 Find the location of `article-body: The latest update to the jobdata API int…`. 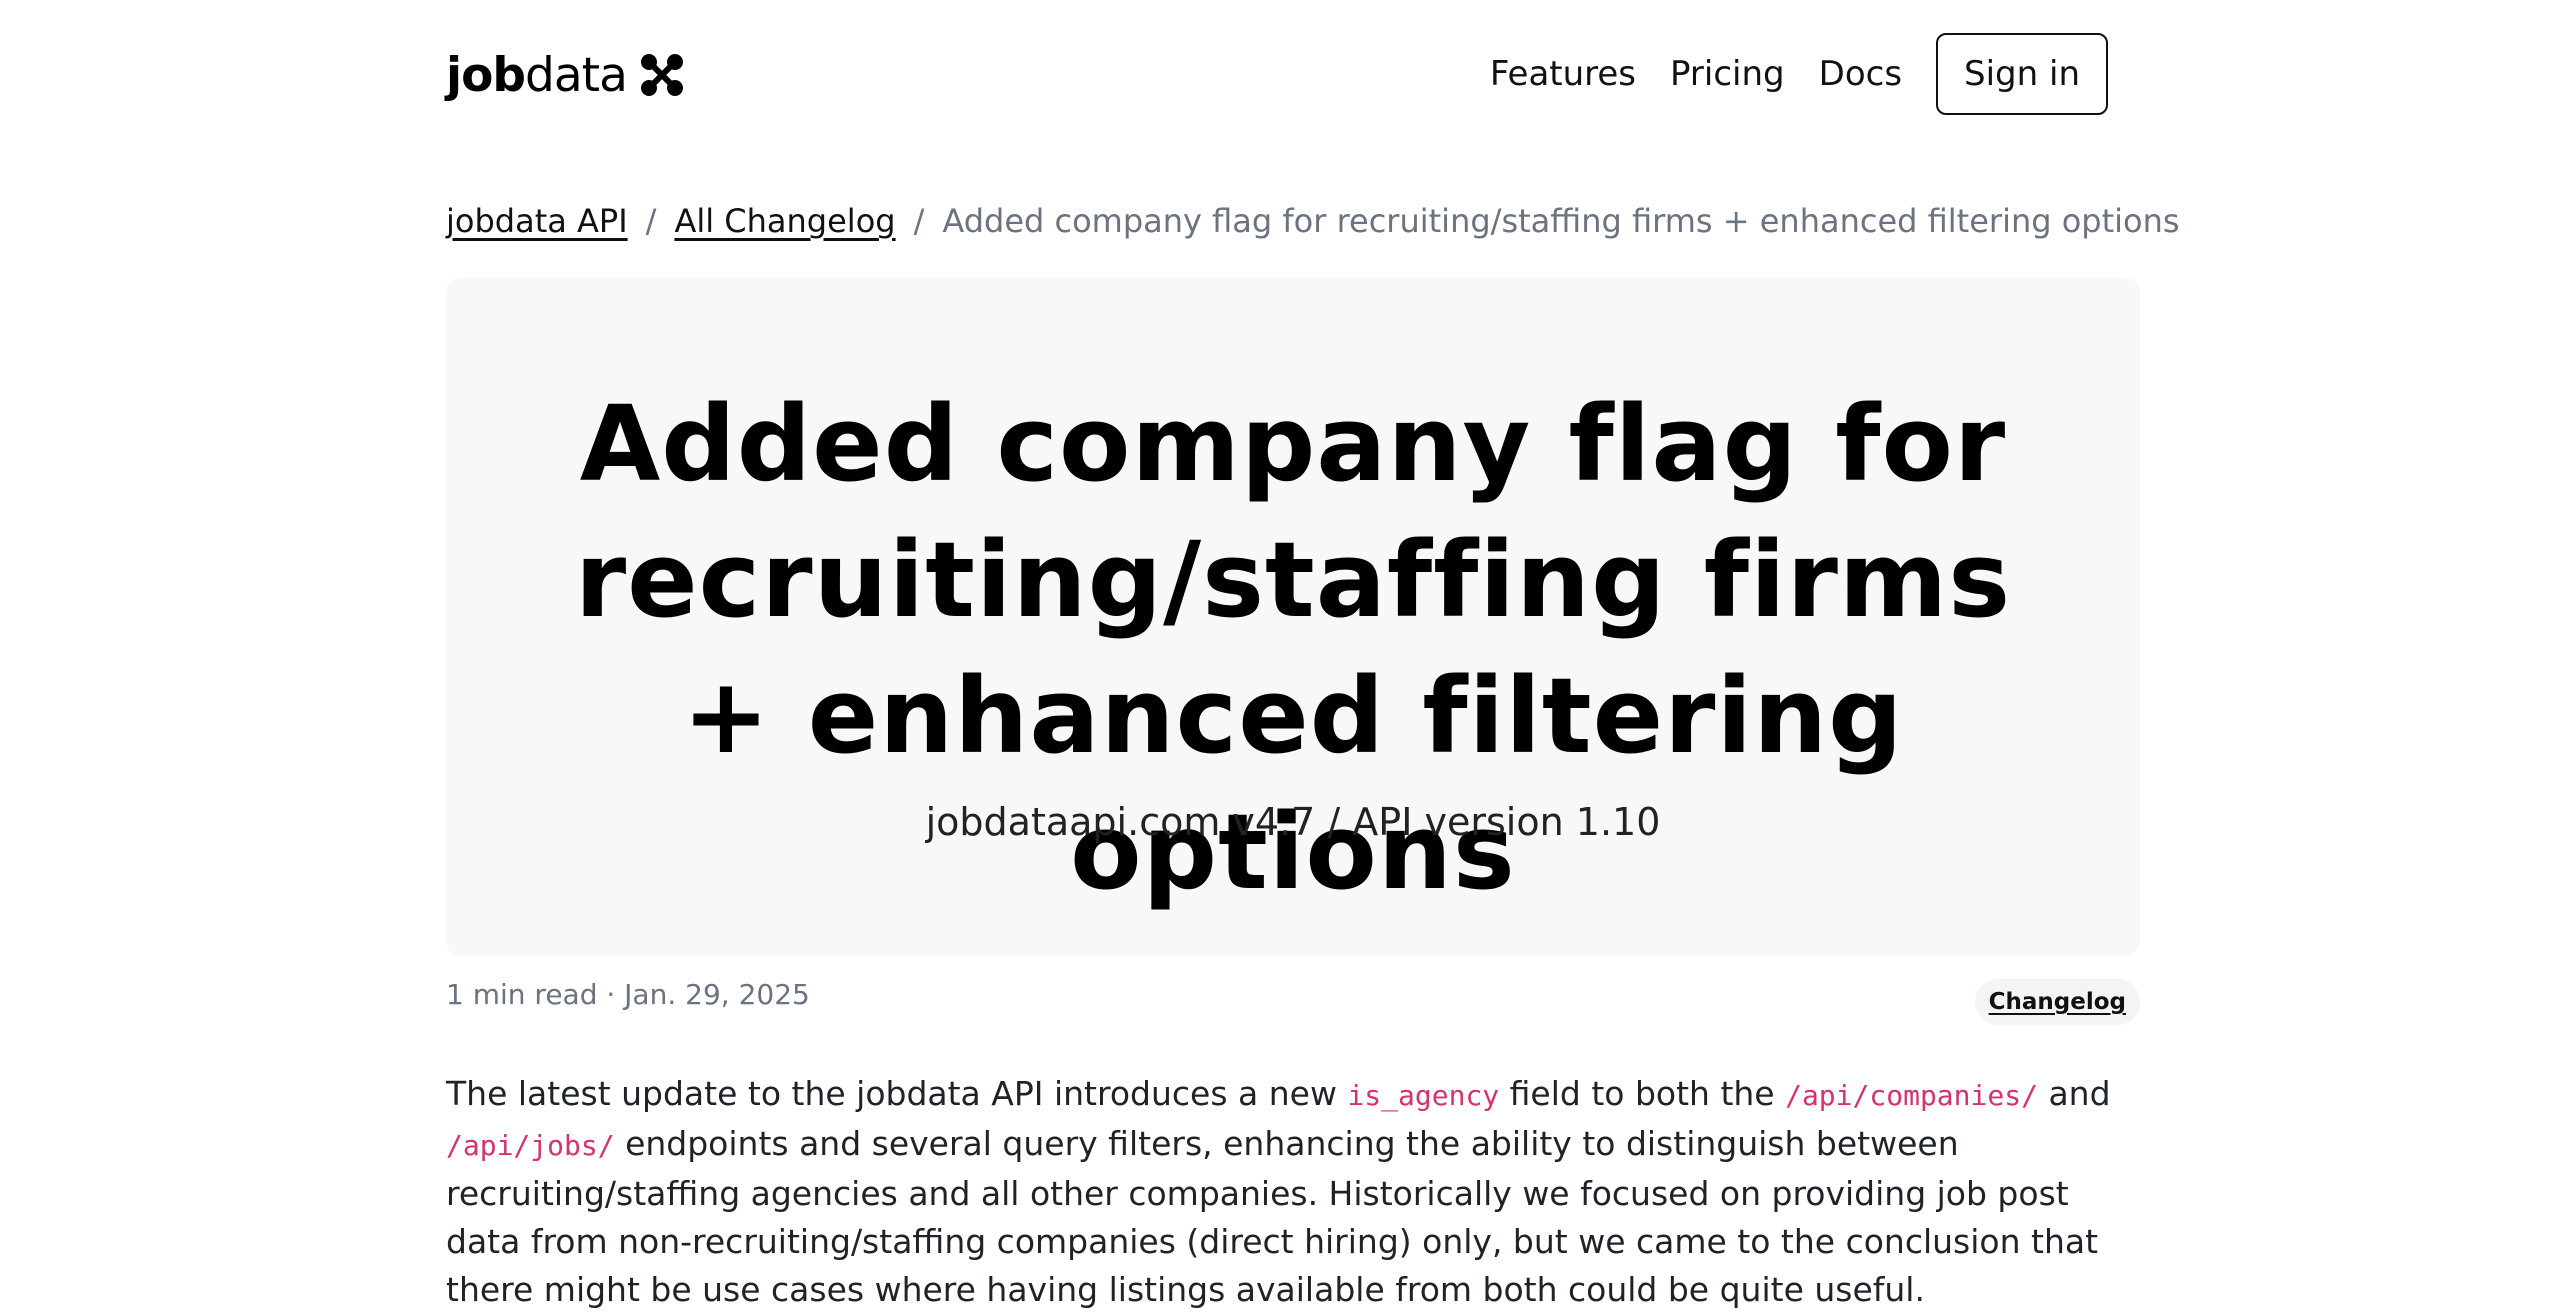

article-body: The latest update to the jobdata API int… is located at coordinates (1296, 1192).